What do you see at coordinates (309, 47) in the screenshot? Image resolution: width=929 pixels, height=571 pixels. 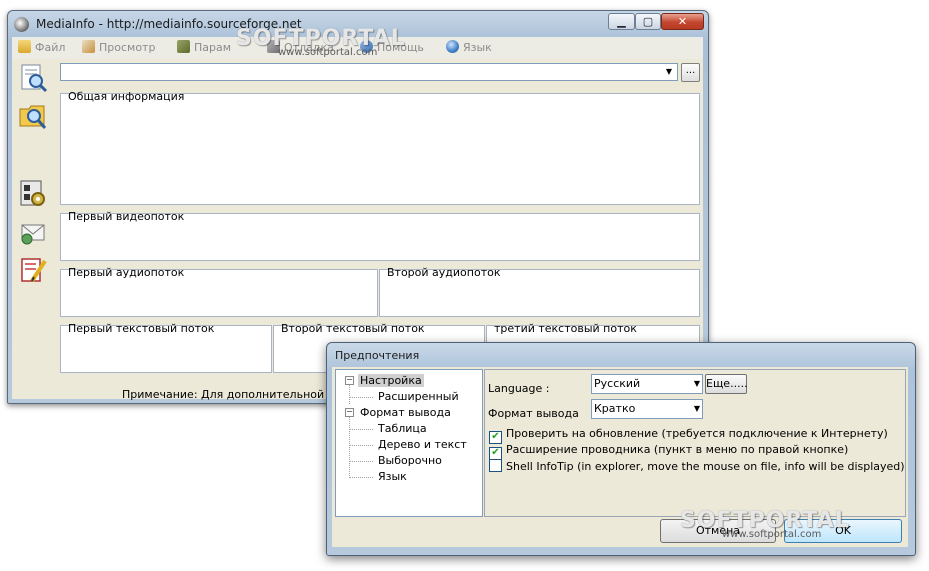 I see `menu-debug-label: Отладка` at bounding box center [309, 47].